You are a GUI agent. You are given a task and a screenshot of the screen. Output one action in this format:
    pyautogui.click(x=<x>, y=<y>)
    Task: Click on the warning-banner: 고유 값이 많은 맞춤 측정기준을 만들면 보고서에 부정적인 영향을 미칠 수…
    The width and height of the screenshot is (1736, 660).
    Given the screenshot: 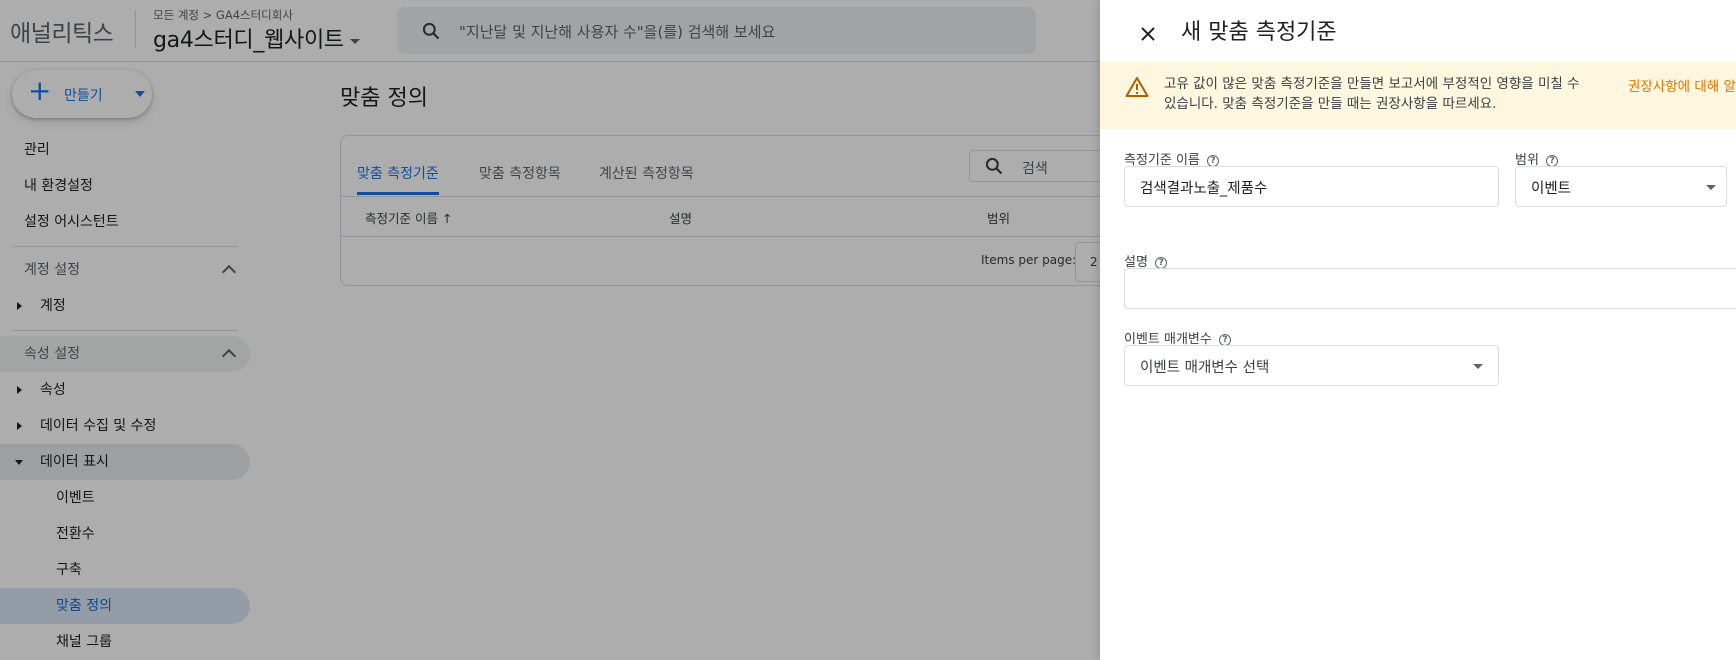 What is the action you would take?
    pyautogui.click(x=1418, y=95)
    